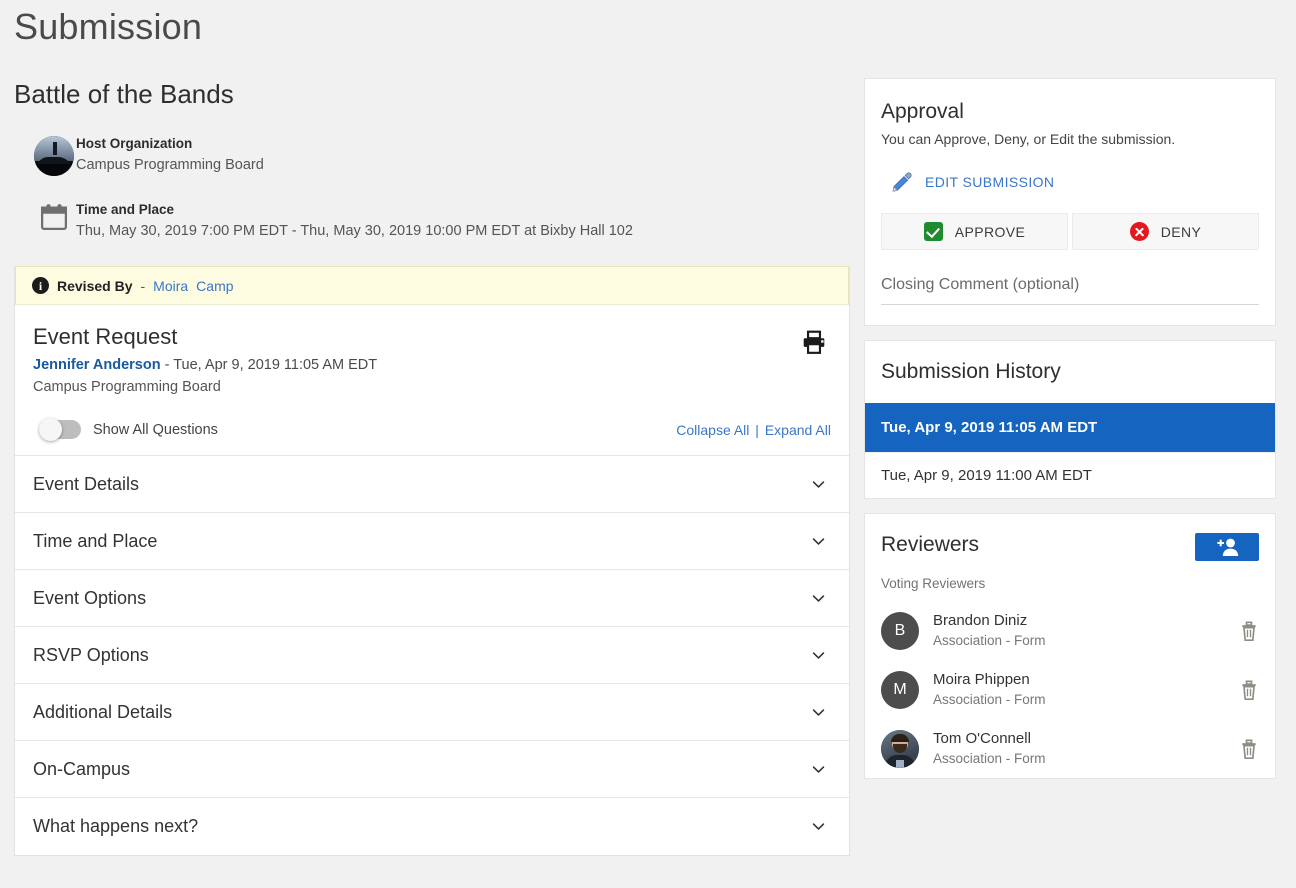 The height and width of the screenshot is (888, 1296). What do you see at coordinates (1070, 231) in the screenshot?
I see `approve-deny-row: APPROVE DENY` at bounding box center [1070, 231].